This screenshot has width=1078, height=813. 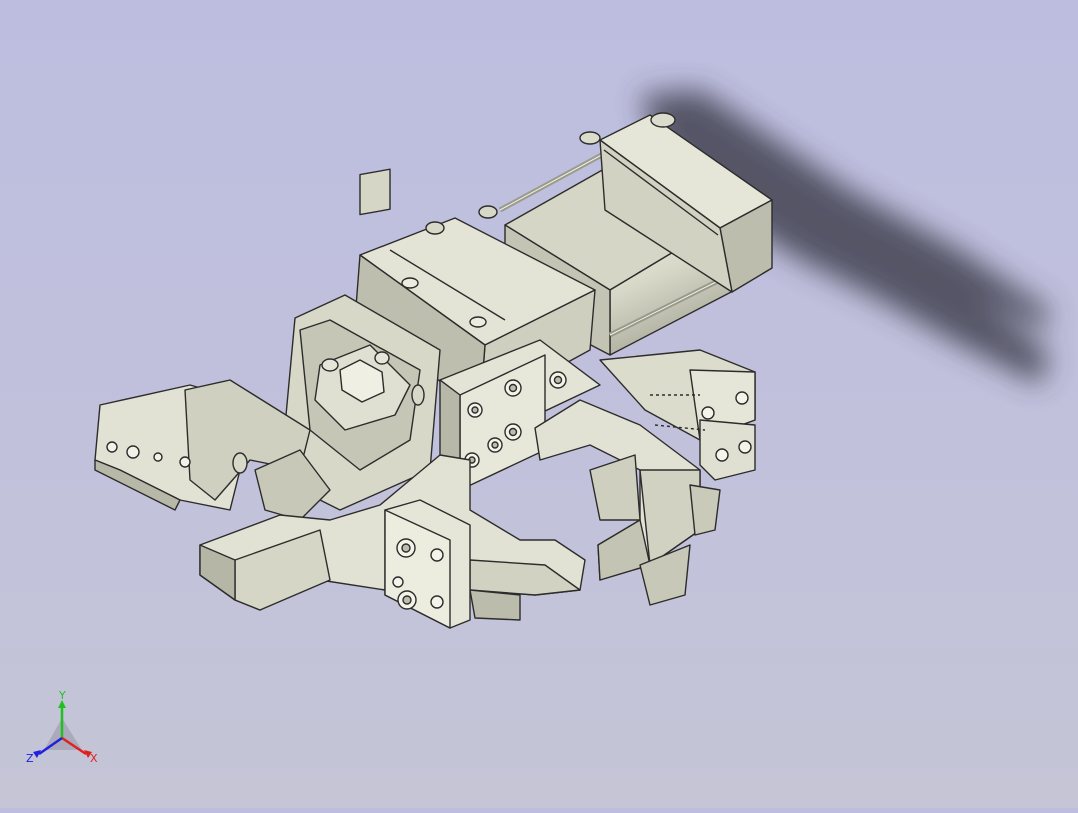 I want to click on y-label: Y, so click(x=62, y=696).